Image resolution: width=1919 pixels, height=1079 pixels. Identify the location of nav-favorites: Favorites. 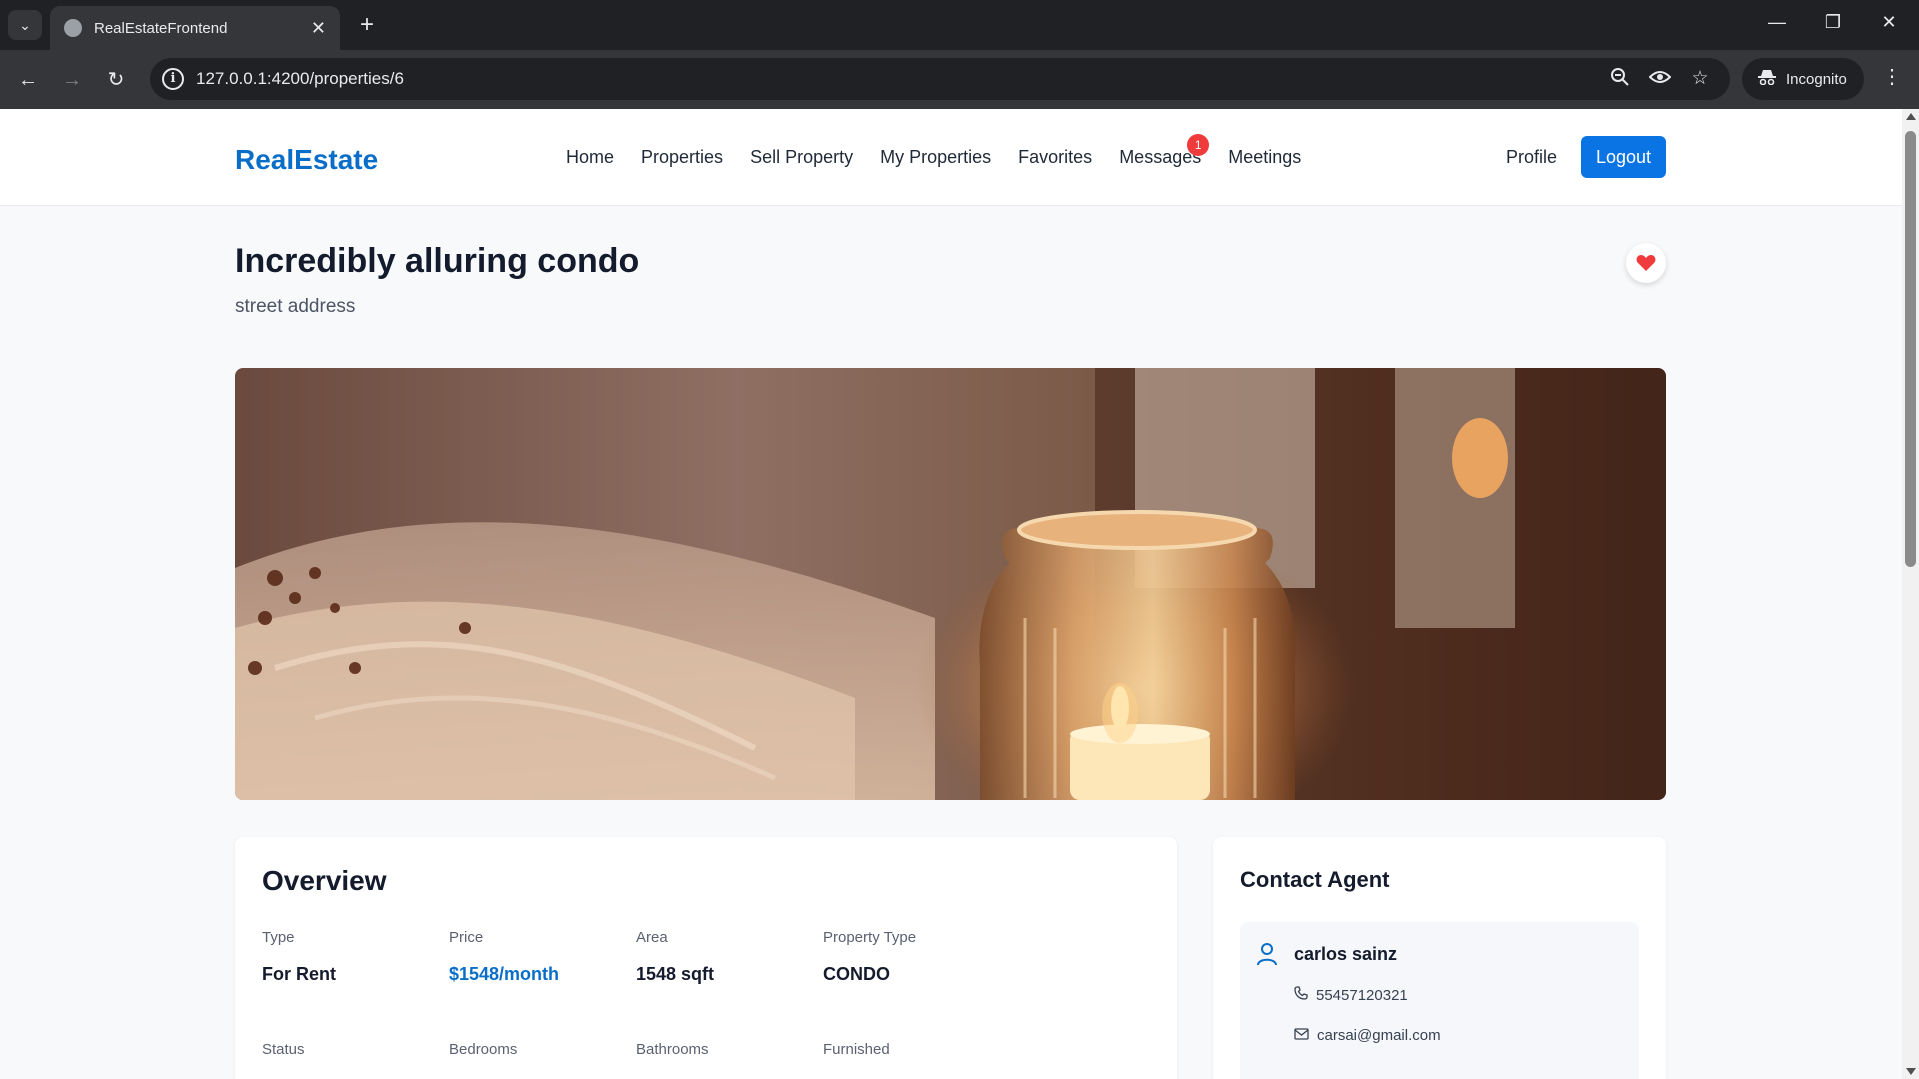
(1055, 157).